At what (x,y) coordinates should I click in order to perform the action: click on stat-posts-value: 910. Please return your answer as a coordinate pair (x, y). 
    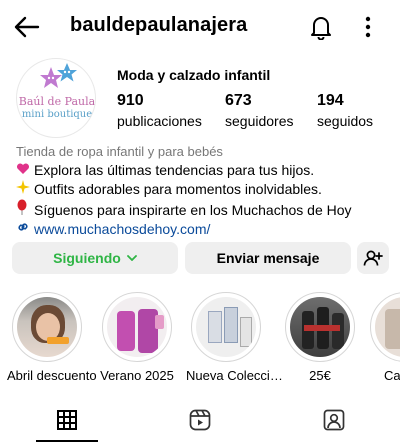
    Looking at the image, I should click on (130, 100).